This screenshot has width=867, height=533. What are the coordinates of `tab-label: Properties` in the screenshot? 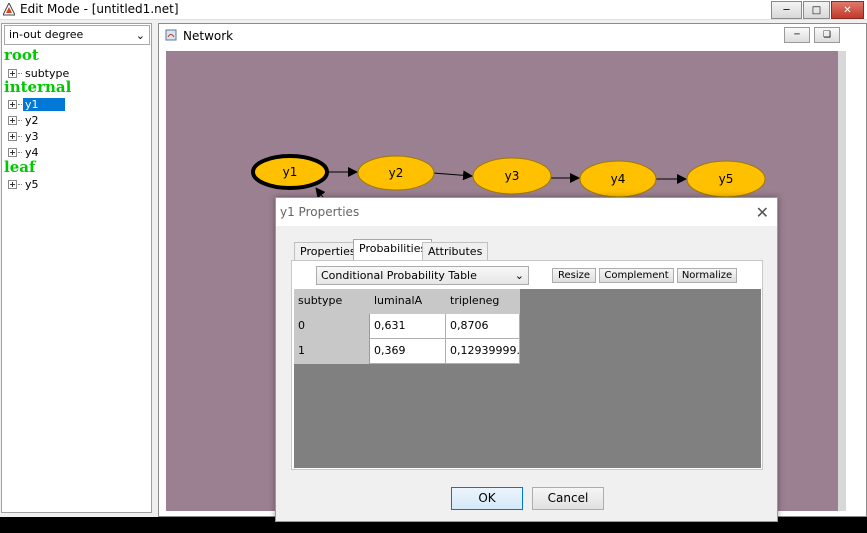 It's located at (328, 251).